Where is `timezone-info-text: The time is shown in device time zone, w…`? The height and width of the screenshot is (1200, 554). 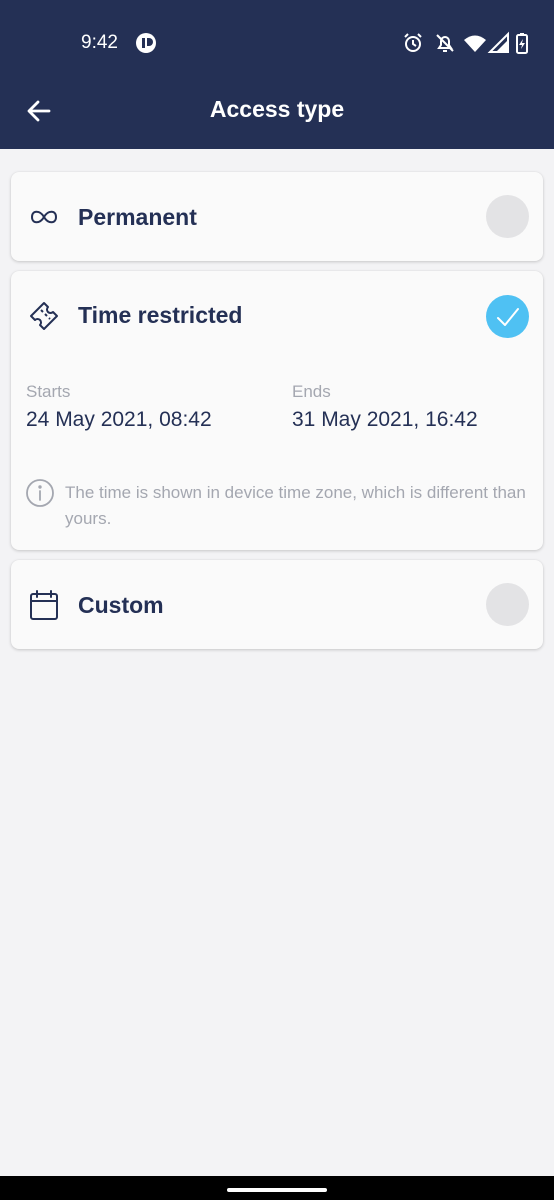
timezone-info-text: The time is shown in device time zone, w… is located at coordinates (295, 505).